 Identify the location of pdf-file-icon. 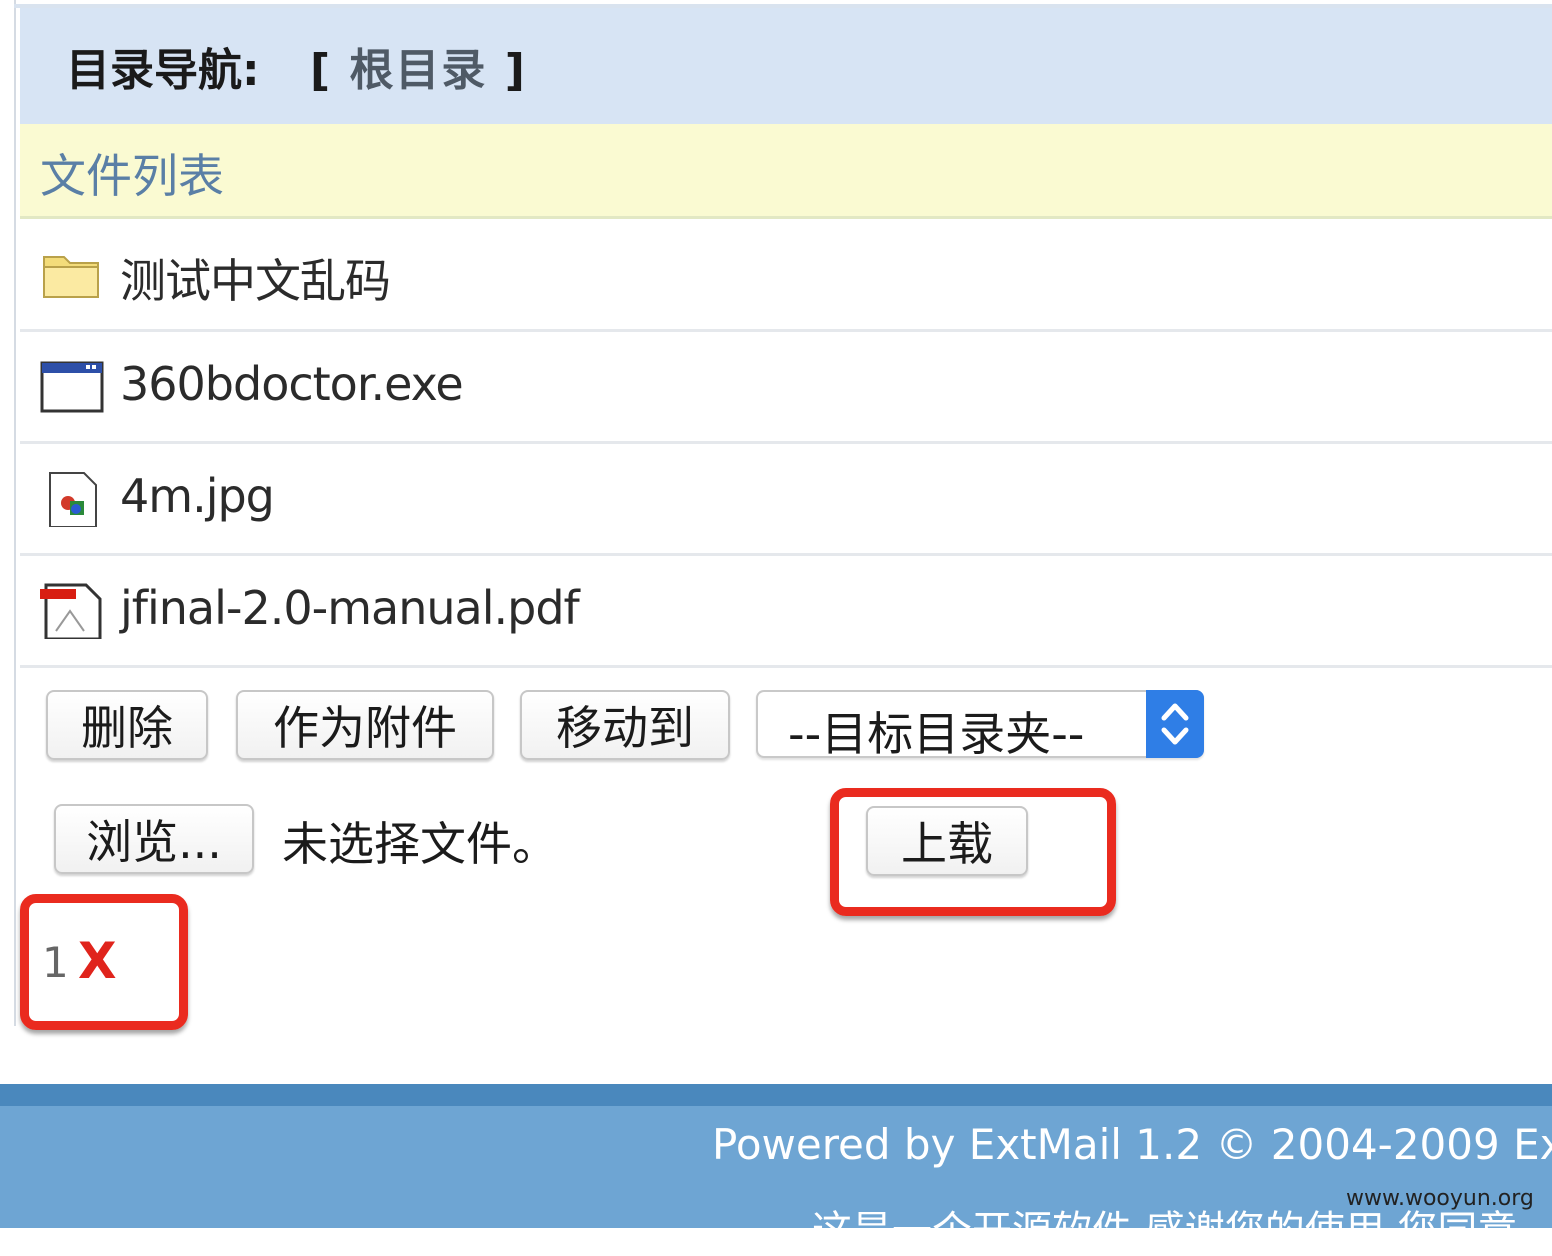
(72, 612).